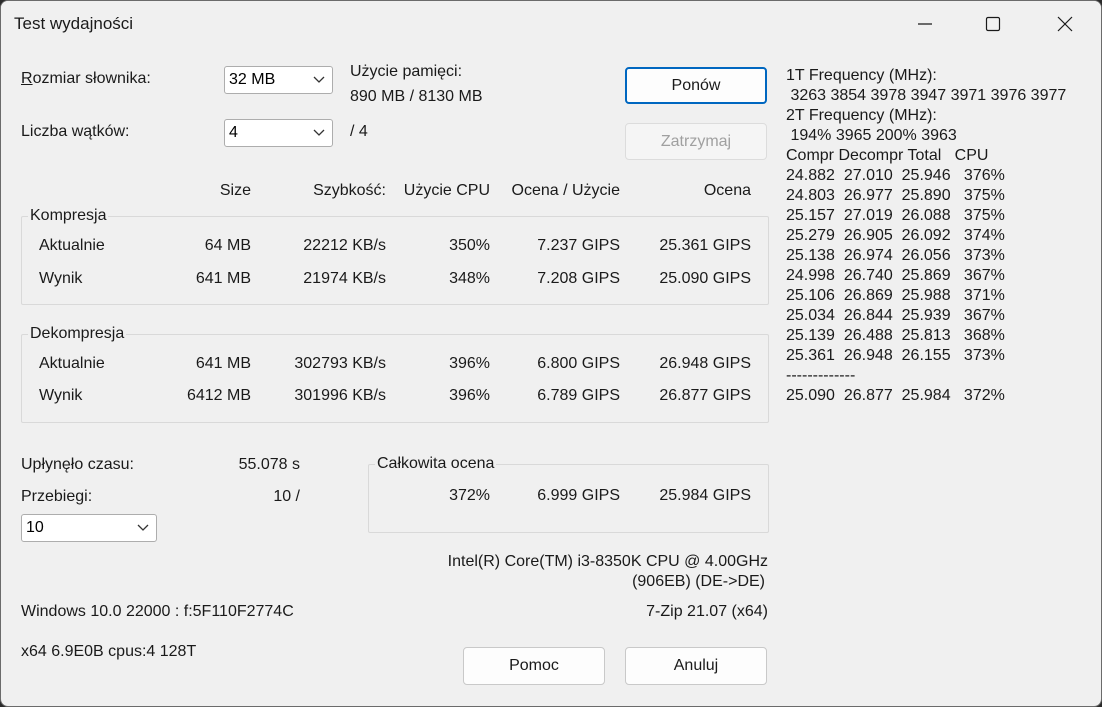 Image resolution: width=1102 pixels, height=707 pixels. What do you see at coordinates (436, 464) in the screenshot?
I see `total-rating-title: Całkowita ocena` at bounding box center [436, 464].